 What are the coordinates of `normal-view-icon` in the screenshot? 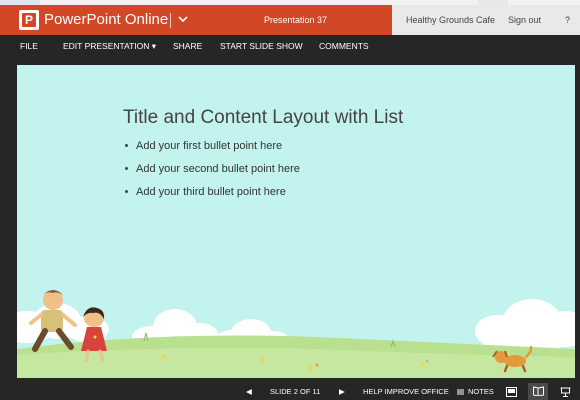 It's located at (511, 392).